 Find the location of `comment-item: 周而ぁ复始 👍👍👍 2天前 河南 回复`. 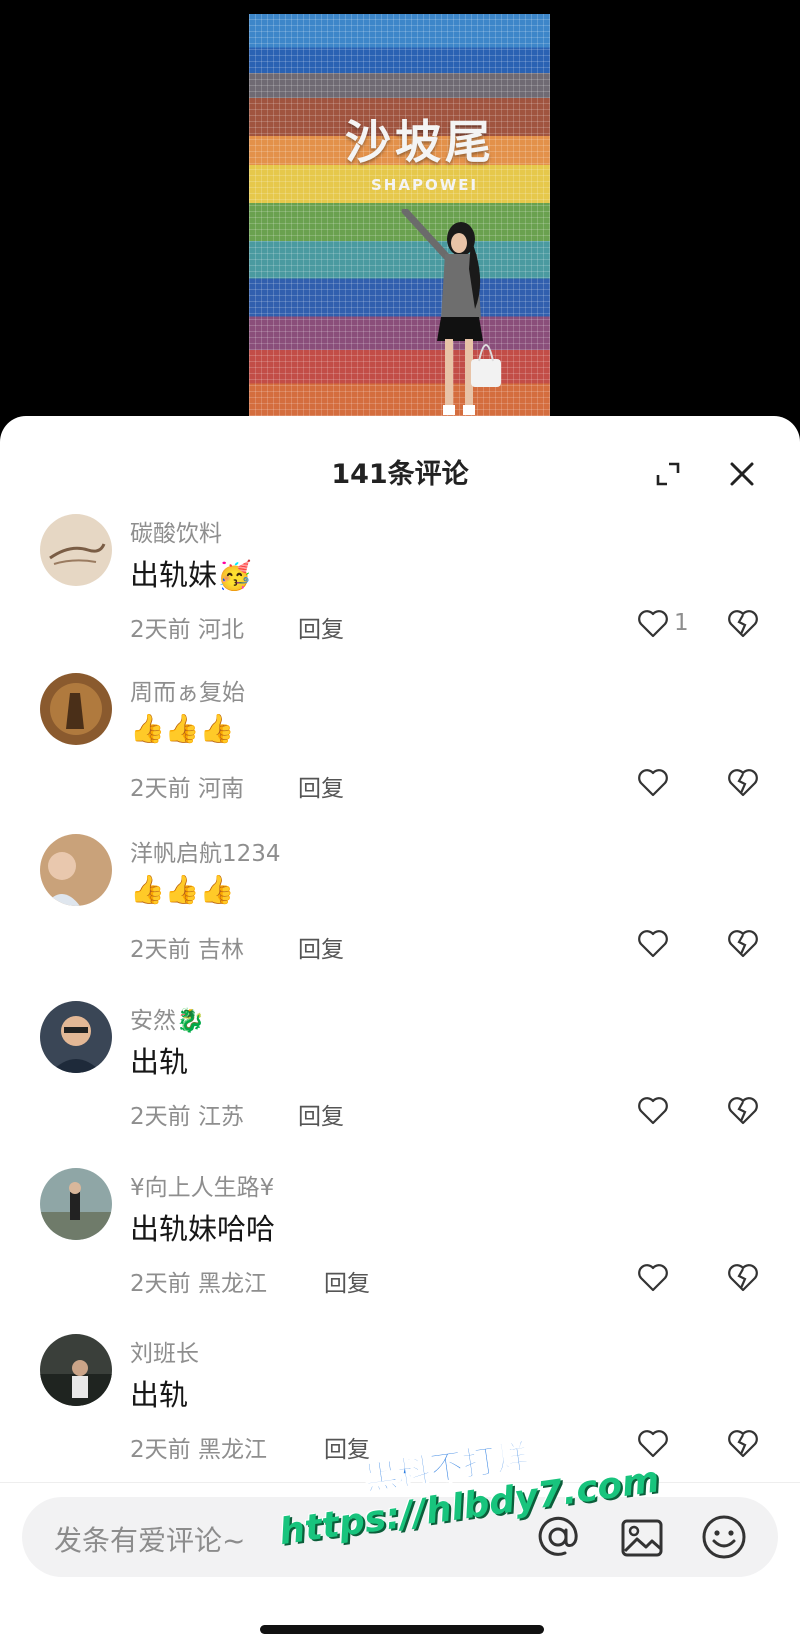

comment-item: 周而ぁ复始 👍👍👍 2天前 河南 回复 is located at coordinates (400, 748).